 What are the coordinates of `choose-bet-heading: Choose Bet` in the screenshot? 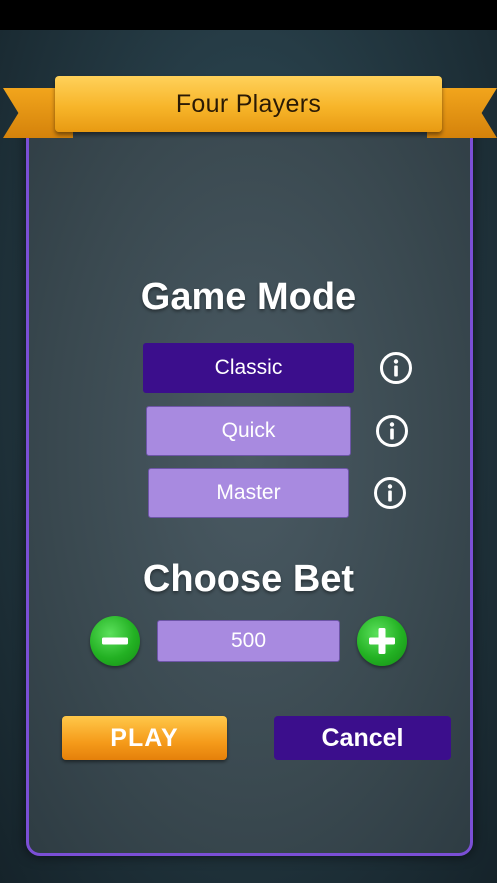 It's located at (248, 579).